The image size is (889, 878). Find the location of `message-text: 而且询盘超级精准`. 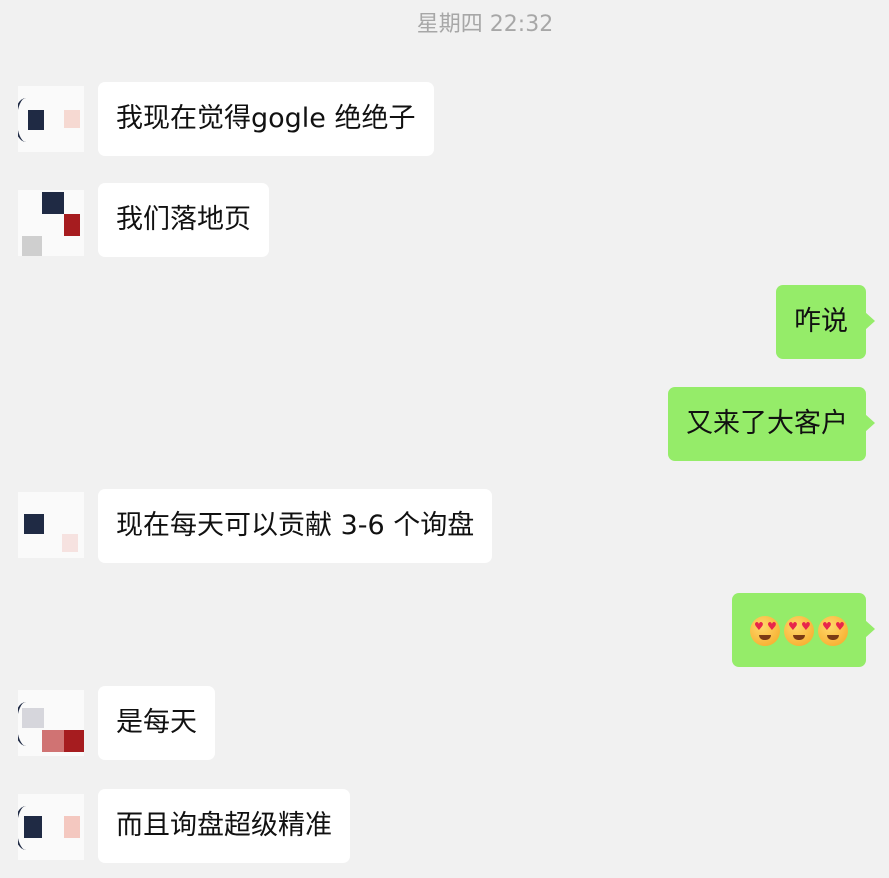

message-text: 而且询盘超级精准 is located at coordinates (224, 825).